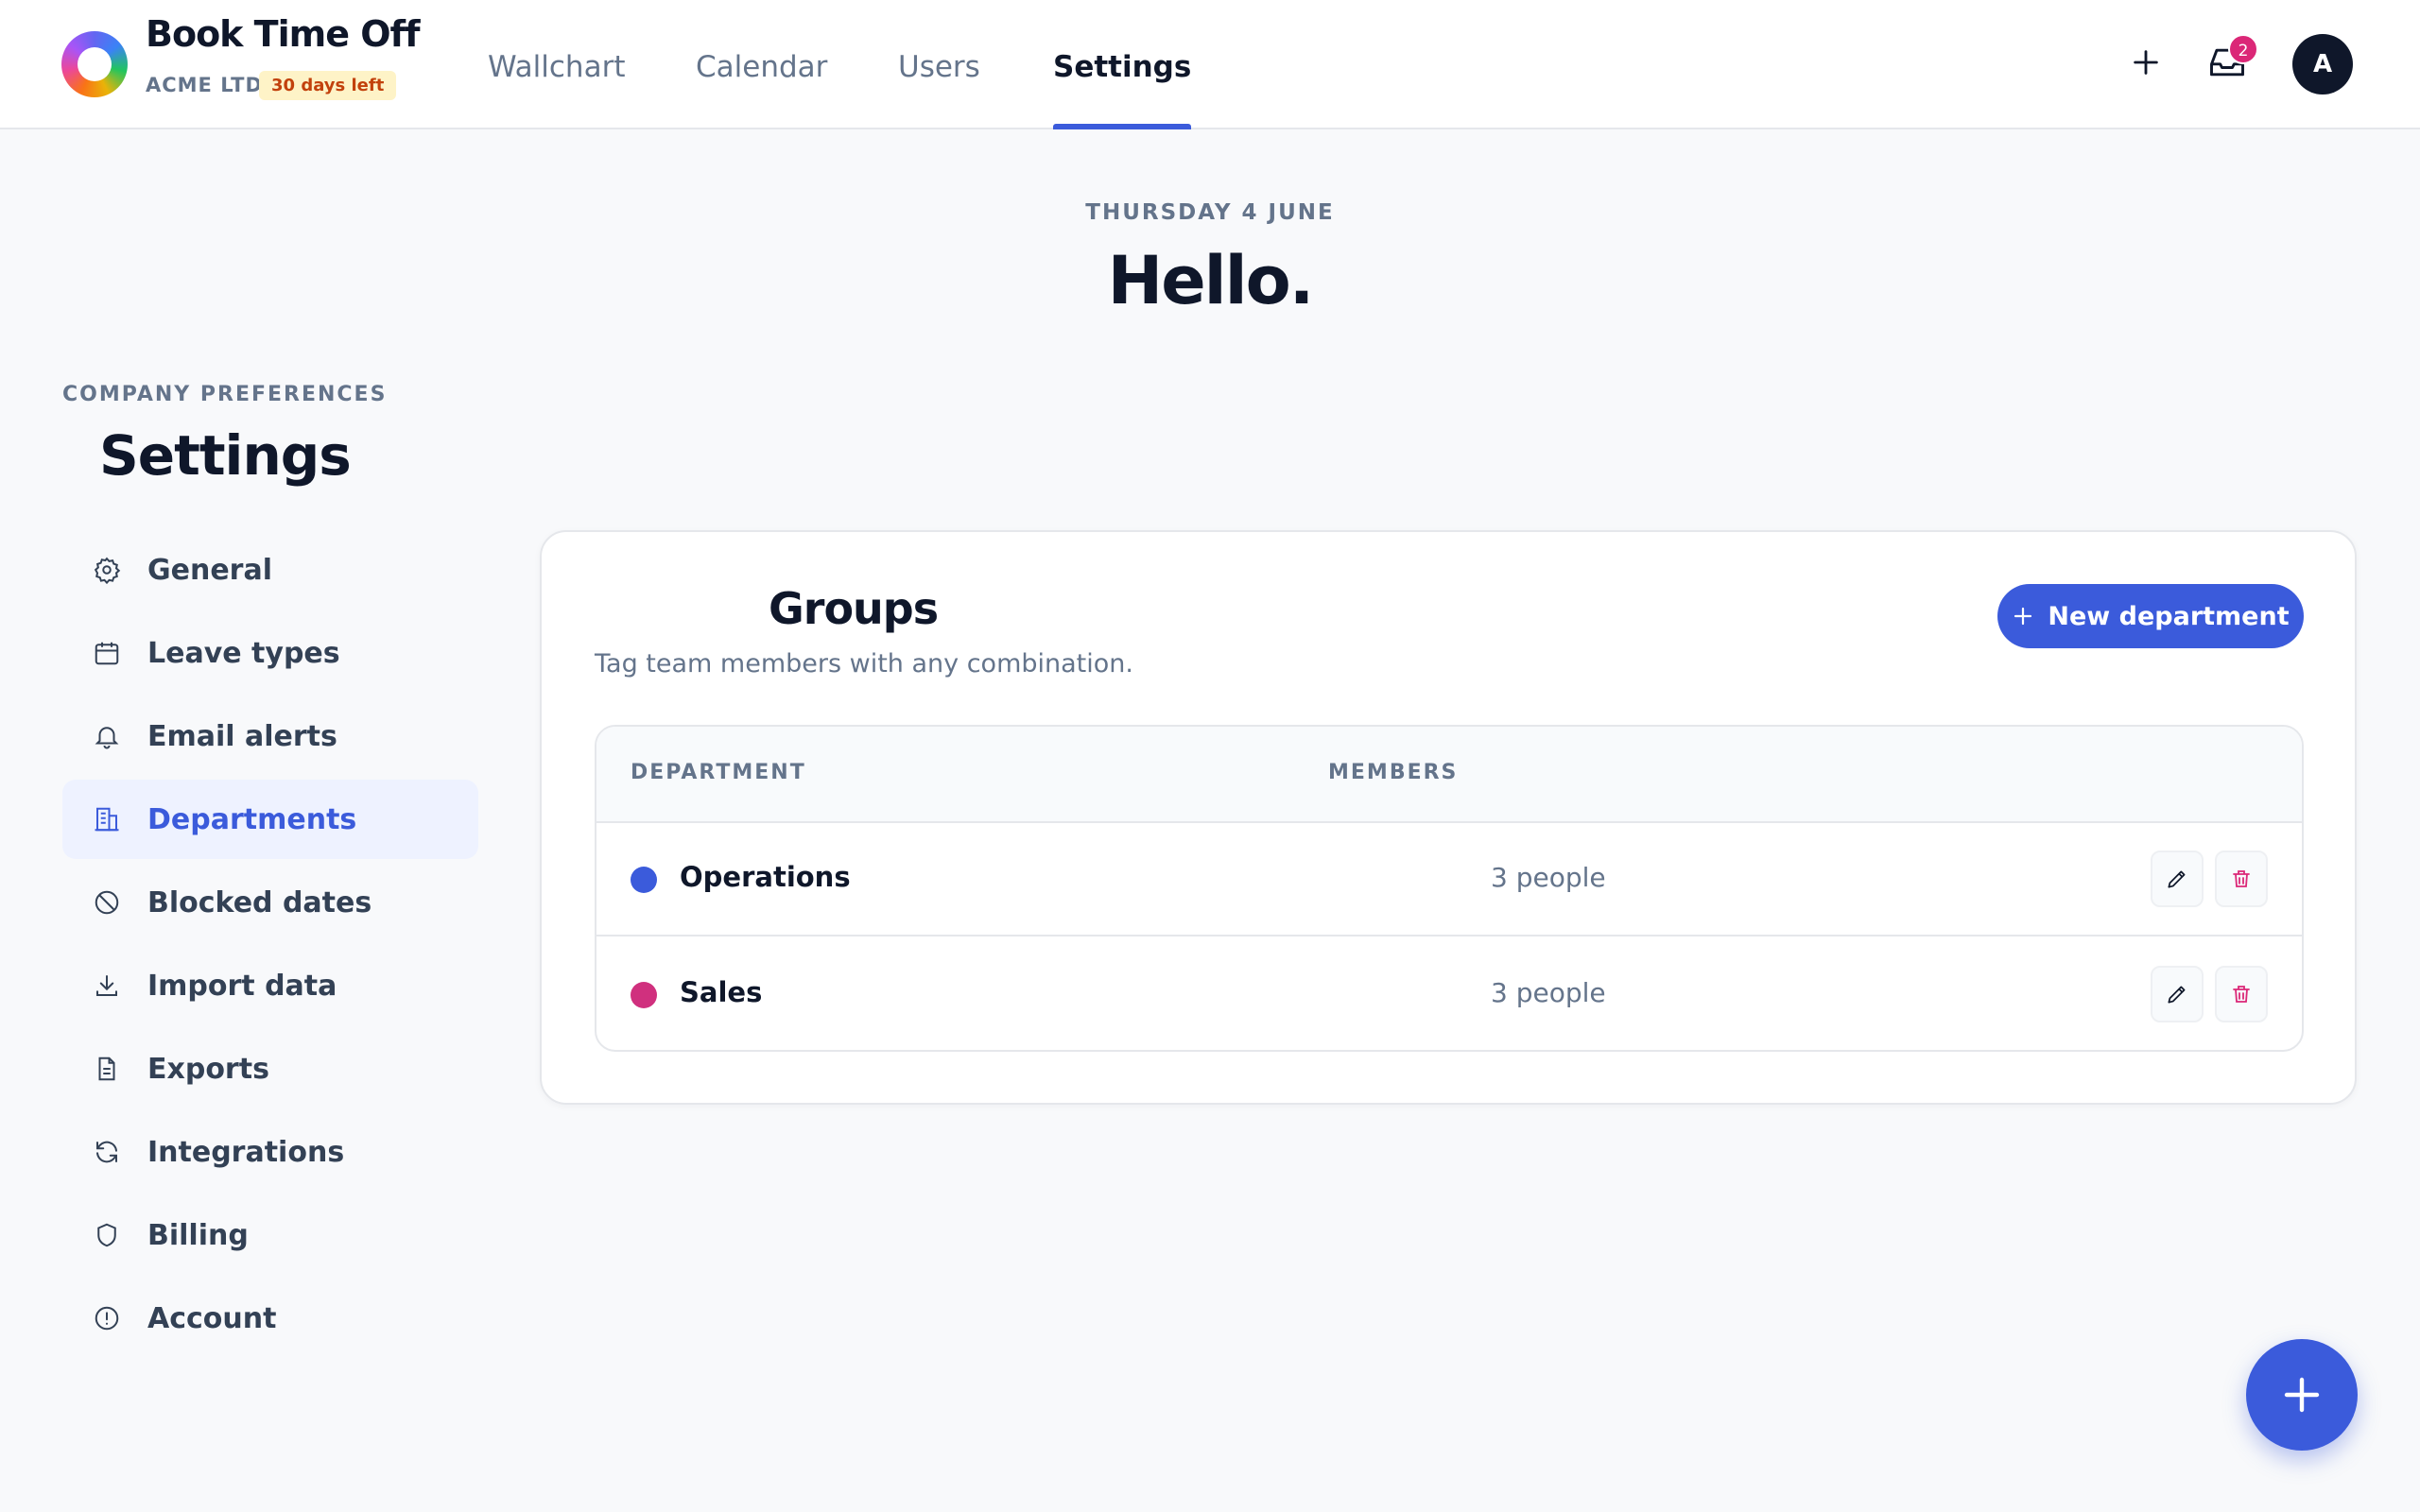 Image resolution: width=2420 pixels, height=1512 pixels. Describe the element at coordinates (204, 85) in the screenshot. I see `company-name: ACME LTD` at that location.